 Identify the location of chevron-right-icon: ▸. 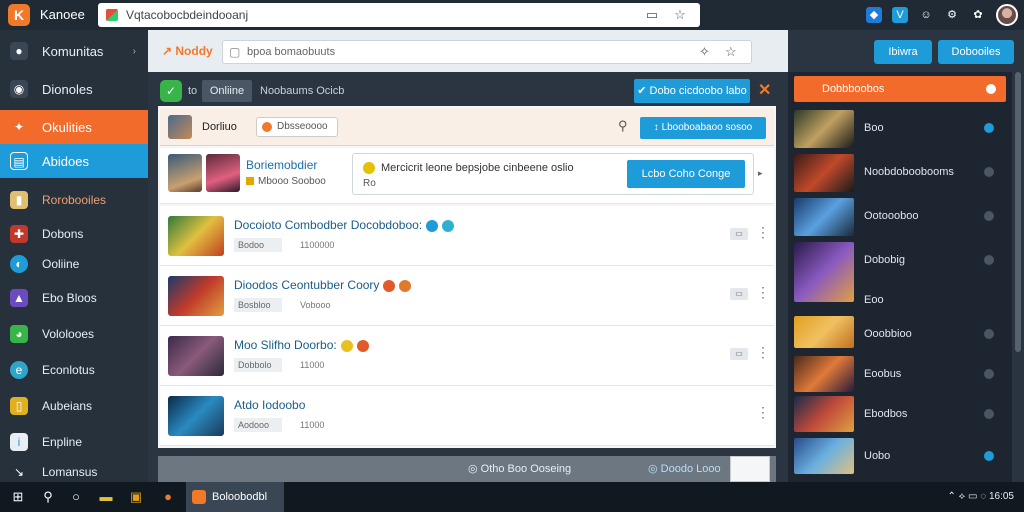
(760, 173).